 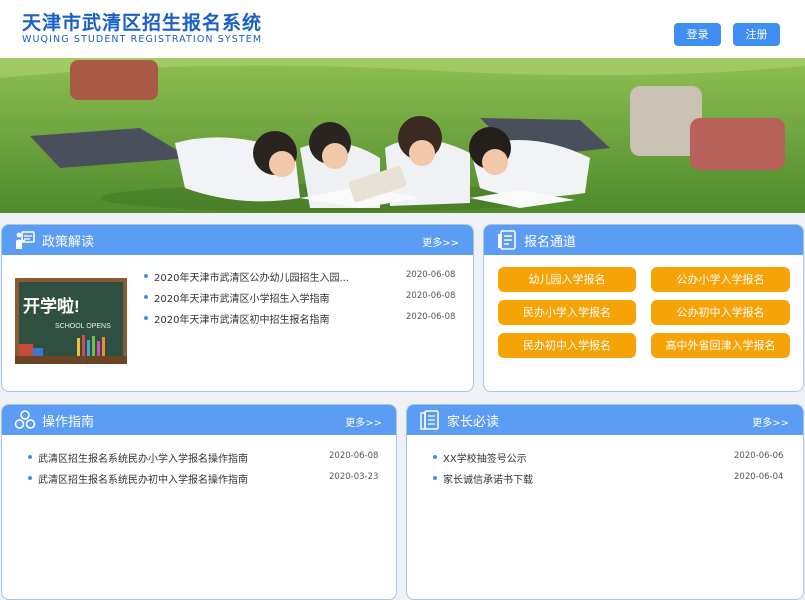 I want to click on parents-panel-header: 家长必读 更多>>, so click(x=605, y=420).